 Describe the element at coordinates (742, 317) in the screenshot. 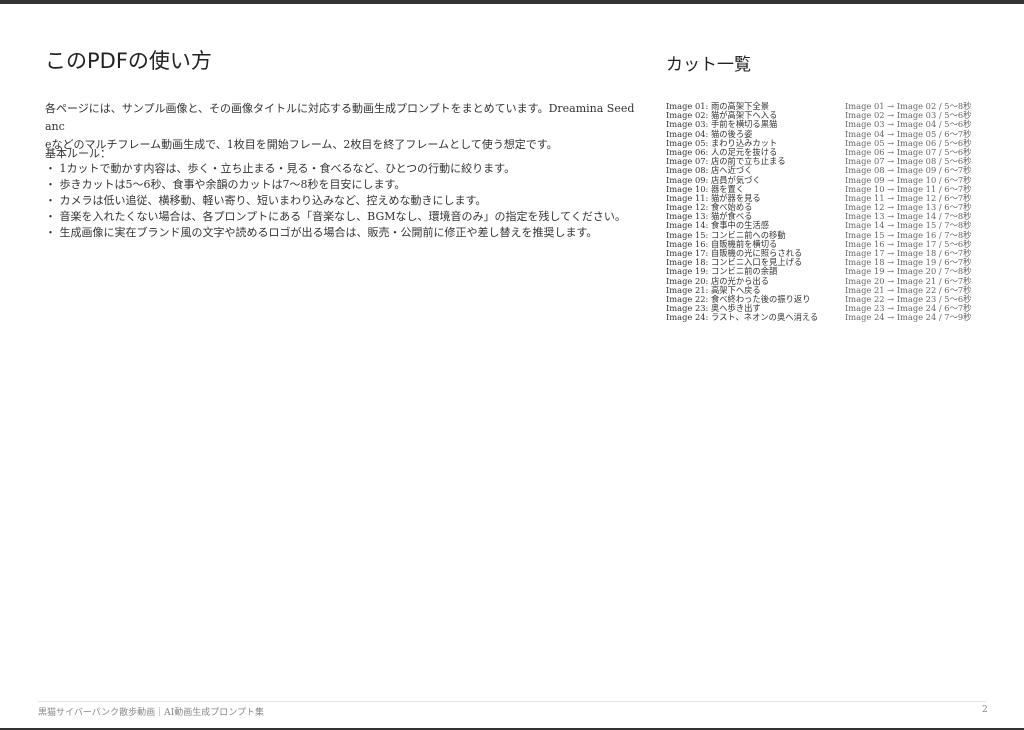

I see `cut-title: Image 24: ラスト、ネオンの奥へ消える` at that location.